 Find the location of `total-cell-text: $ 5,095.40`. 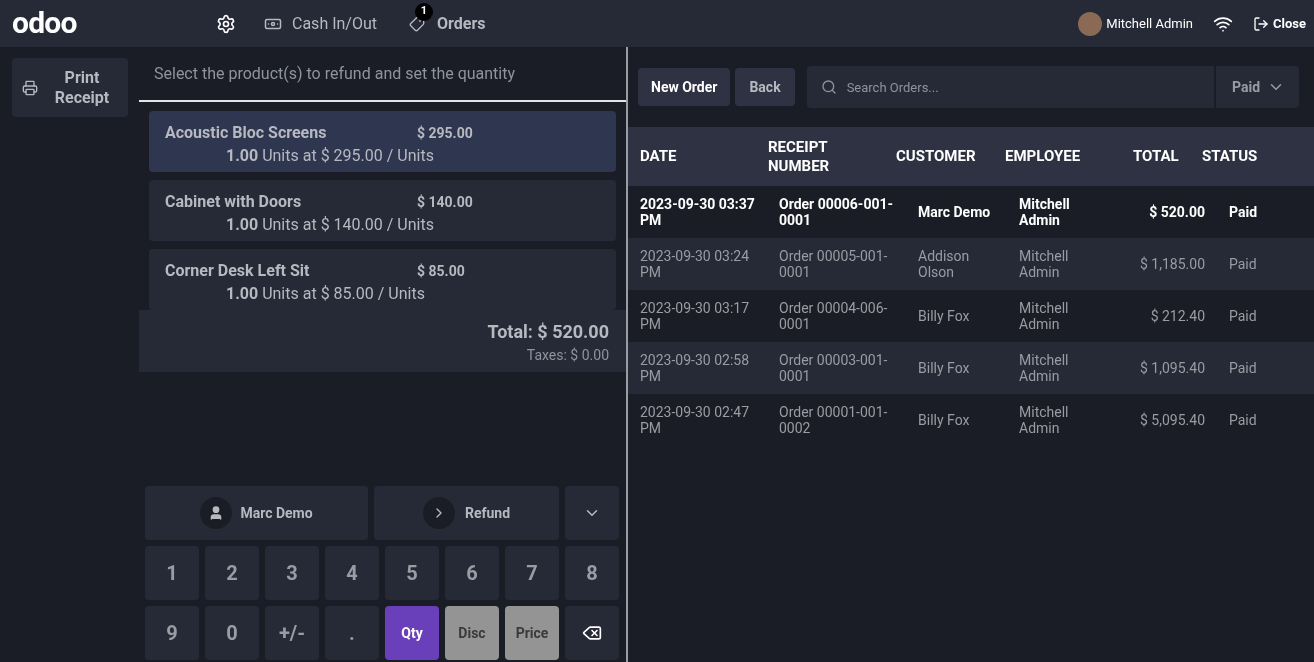

total-cell-text: $ 5,095.40 is located at coordinates (1172, 420).